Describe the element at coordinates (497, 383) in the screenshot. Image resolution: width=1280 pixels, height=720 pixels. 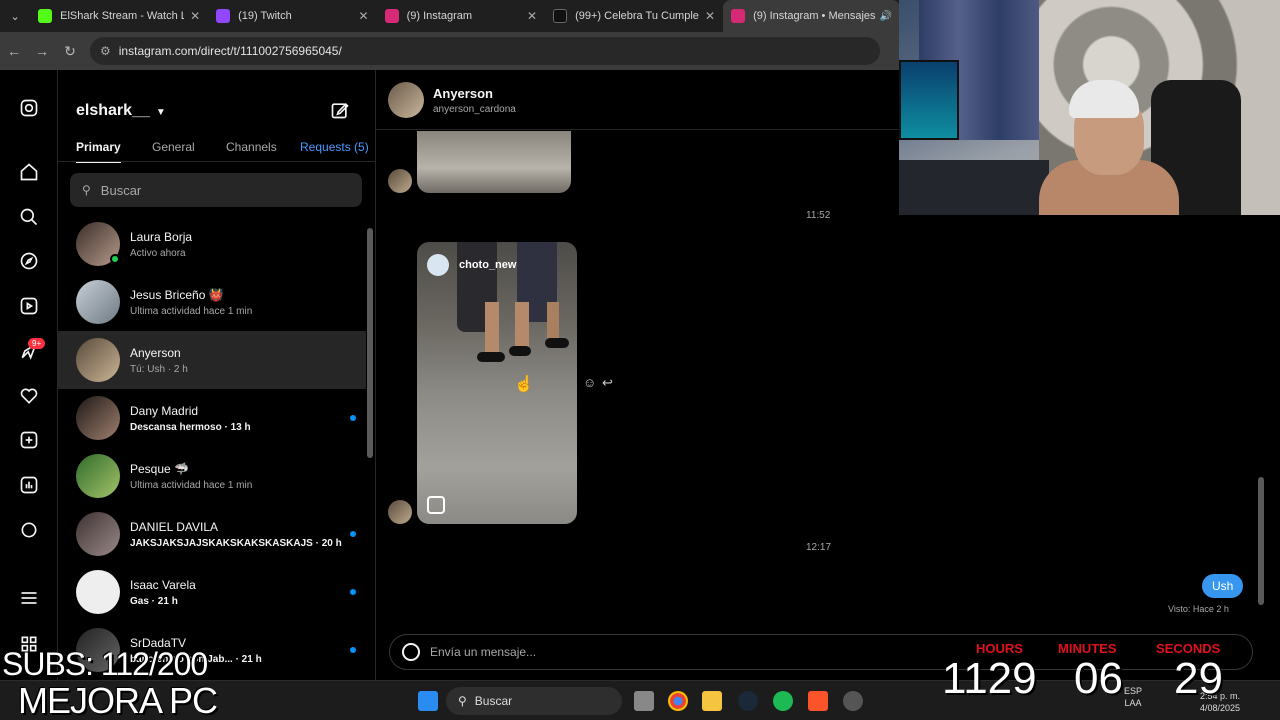
I see `shared-reel: choto_new` at that location.